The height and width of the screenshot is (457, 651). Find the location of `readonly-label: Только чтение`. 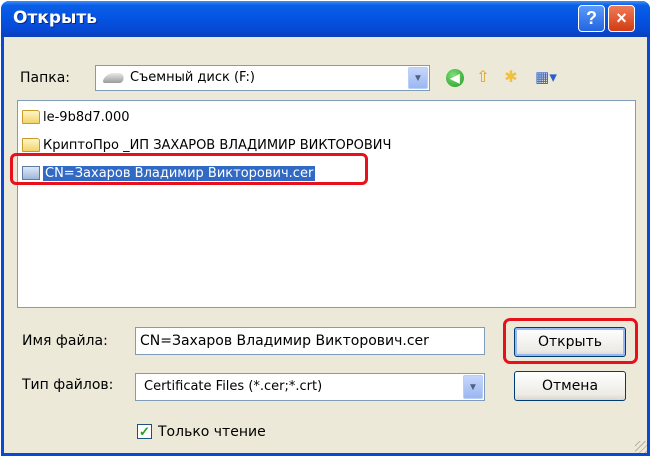

readonly-label: Только чтение is located at coordinates (212, 432).